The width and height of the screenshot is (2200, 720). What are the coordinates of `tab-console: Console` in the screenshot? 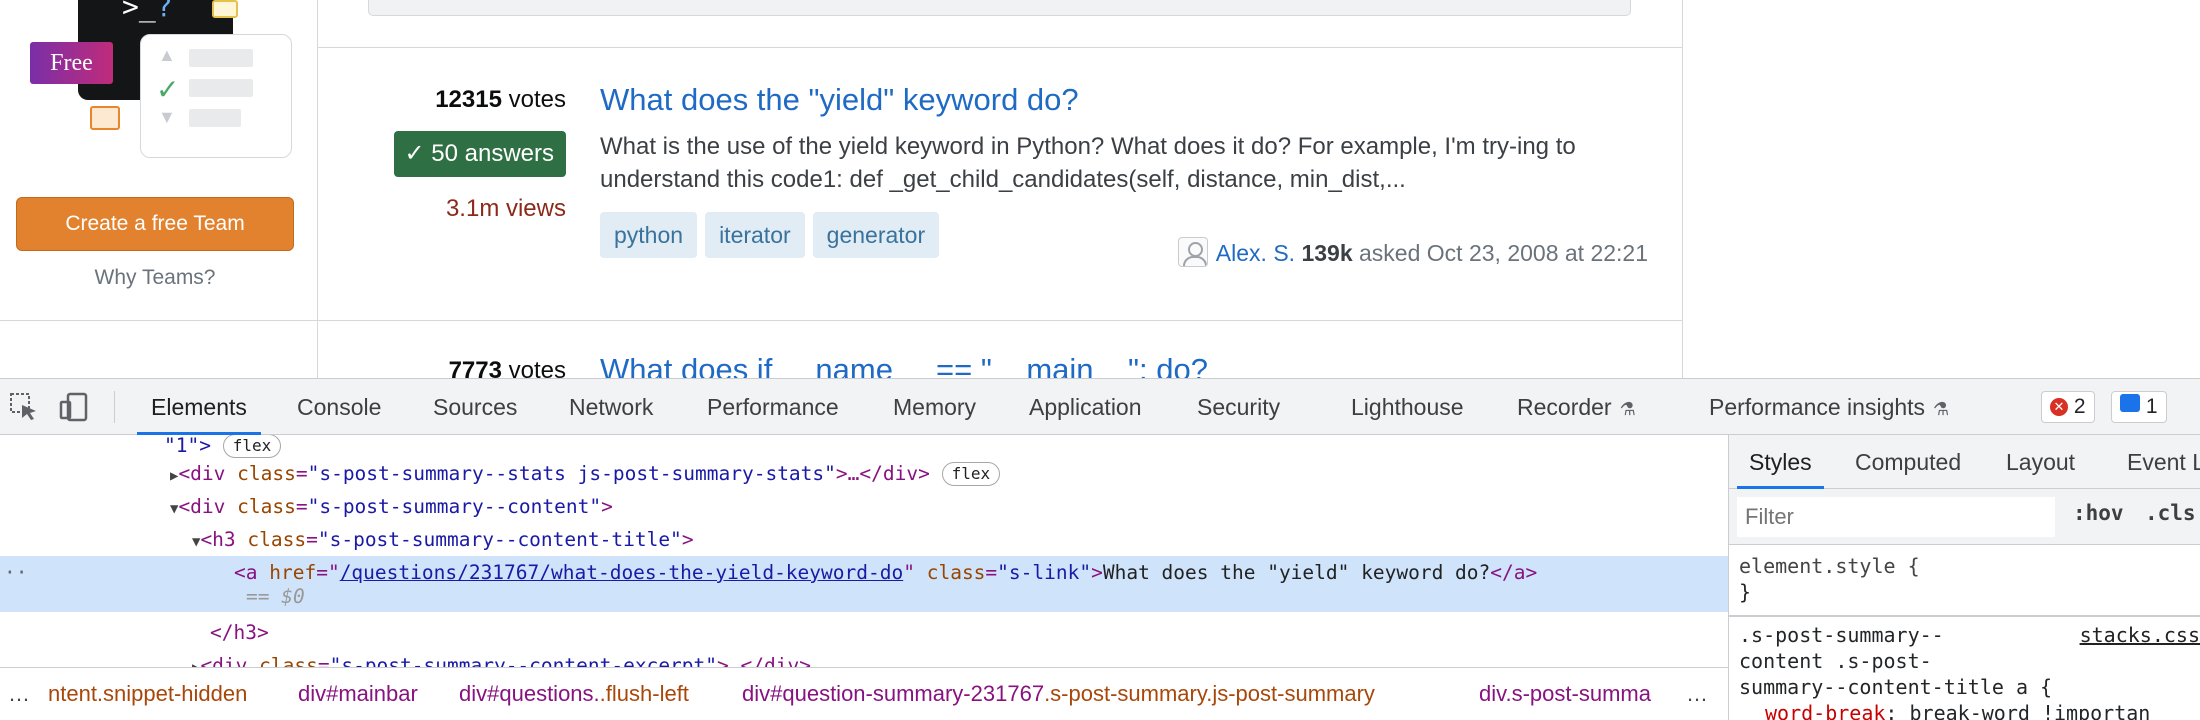 It's located at (339, 407).